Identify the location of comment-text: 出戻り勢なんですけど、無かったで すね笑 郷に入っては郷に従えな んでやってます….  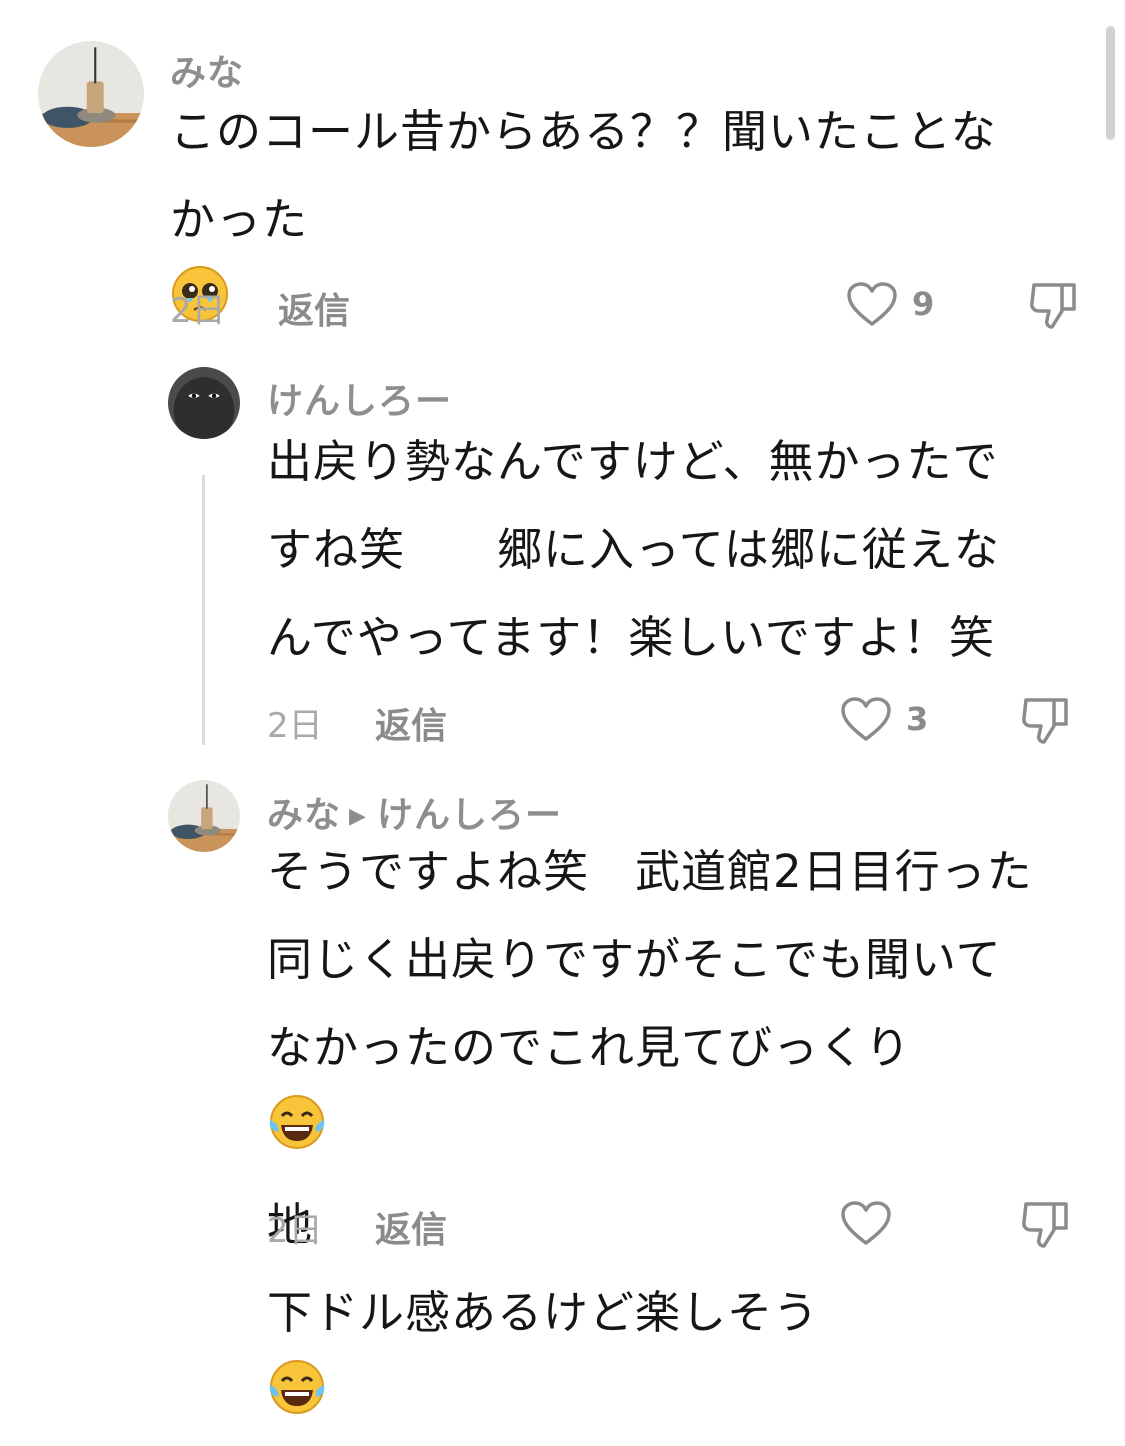
(633, 550).